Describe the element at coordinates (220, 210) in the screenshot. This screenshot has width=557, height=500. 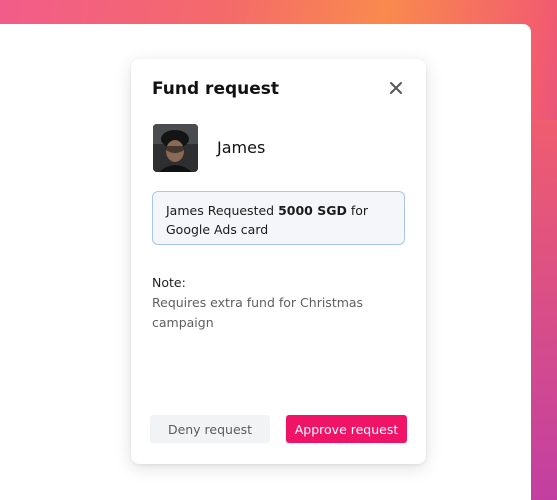
I see `request-prefix: James Requested` at that location.